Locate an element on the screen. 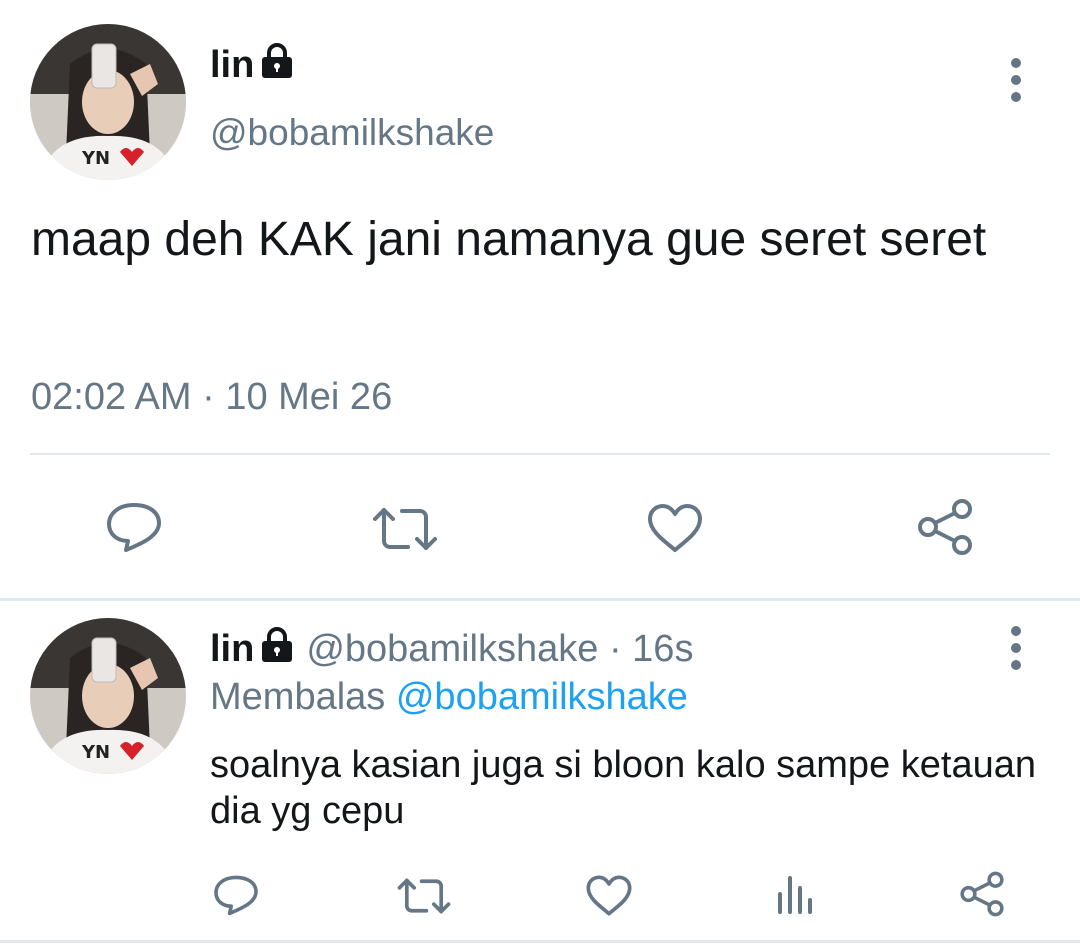 The height and width of the screenshot is (945, 1080). reply-share-button is located at coordinates (982, 894).